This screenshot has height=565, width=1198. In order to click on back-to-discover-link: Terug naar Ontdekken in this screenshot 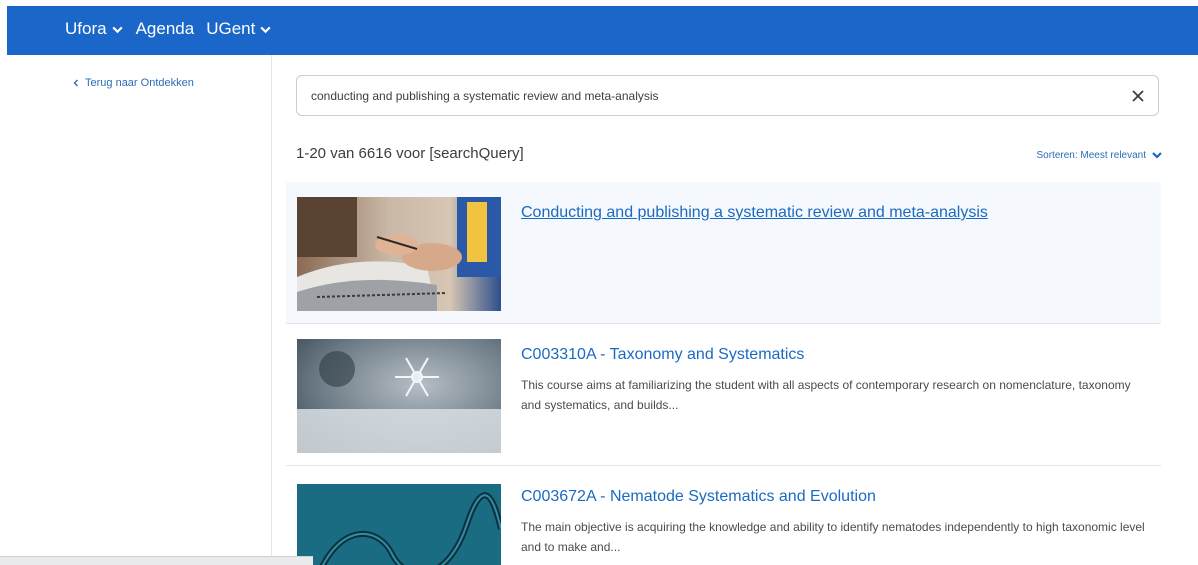, I will do `click(133, 83)`.